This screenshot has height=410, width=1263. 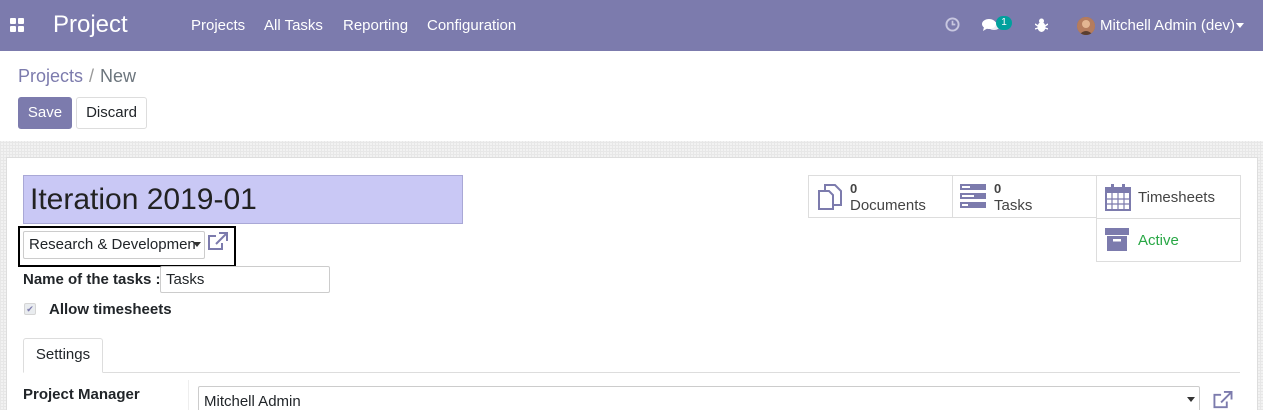 What do you see at coordinates (854, 188) in the screenshot?
I see `documents-count: 0` at bounding box center [854, 188].